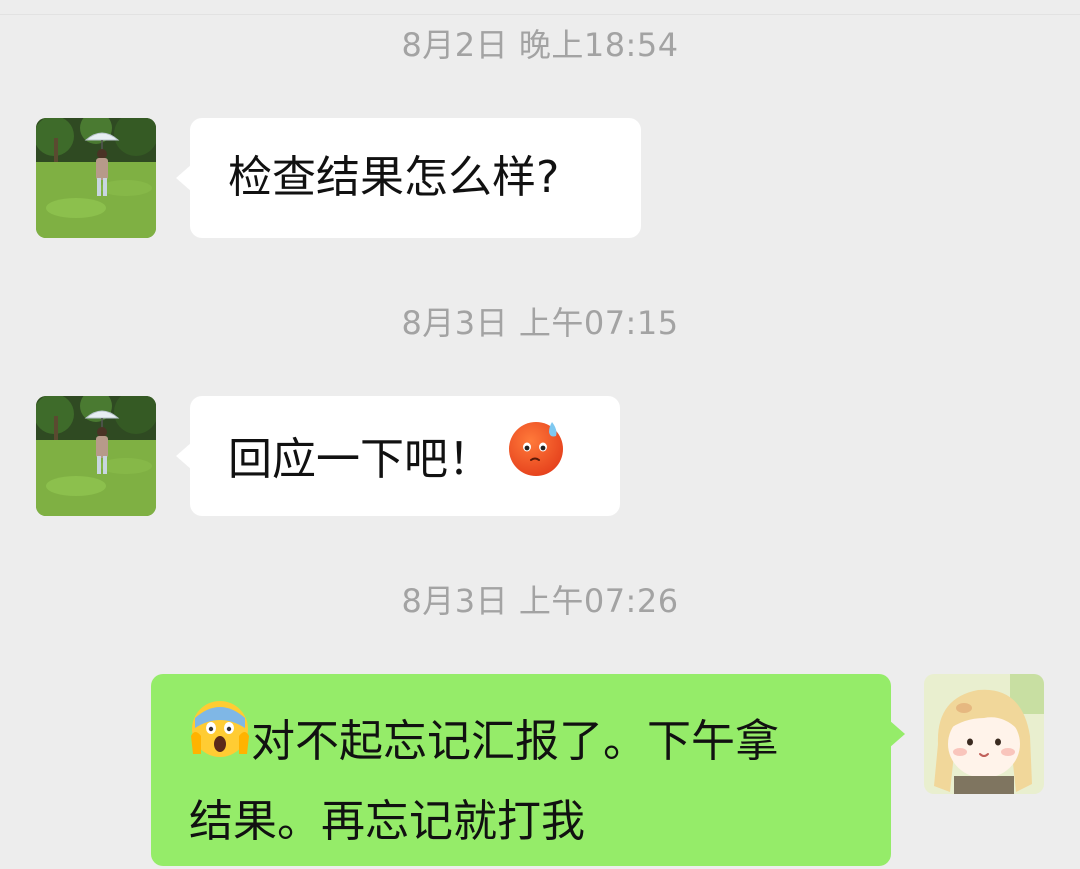 Image resolution: width=1080 pixels, height=869 pixels. Describe the element at coordinates (537, 458) in the screenshot. I see `sweating-angry-face-icon` at that location.